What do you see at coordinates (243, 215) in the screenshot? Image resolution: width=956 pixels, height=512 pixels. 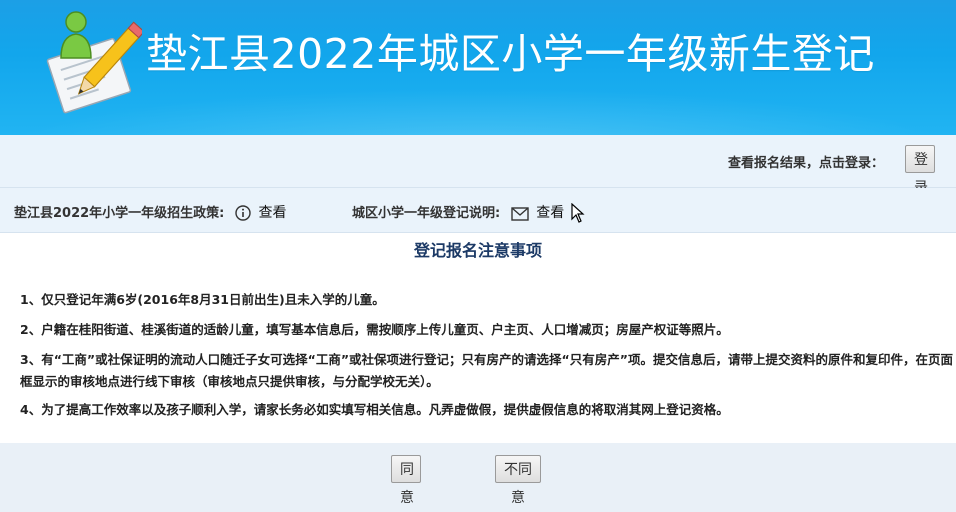 I see `info-circle-icon` at bounding box center [243, 215].